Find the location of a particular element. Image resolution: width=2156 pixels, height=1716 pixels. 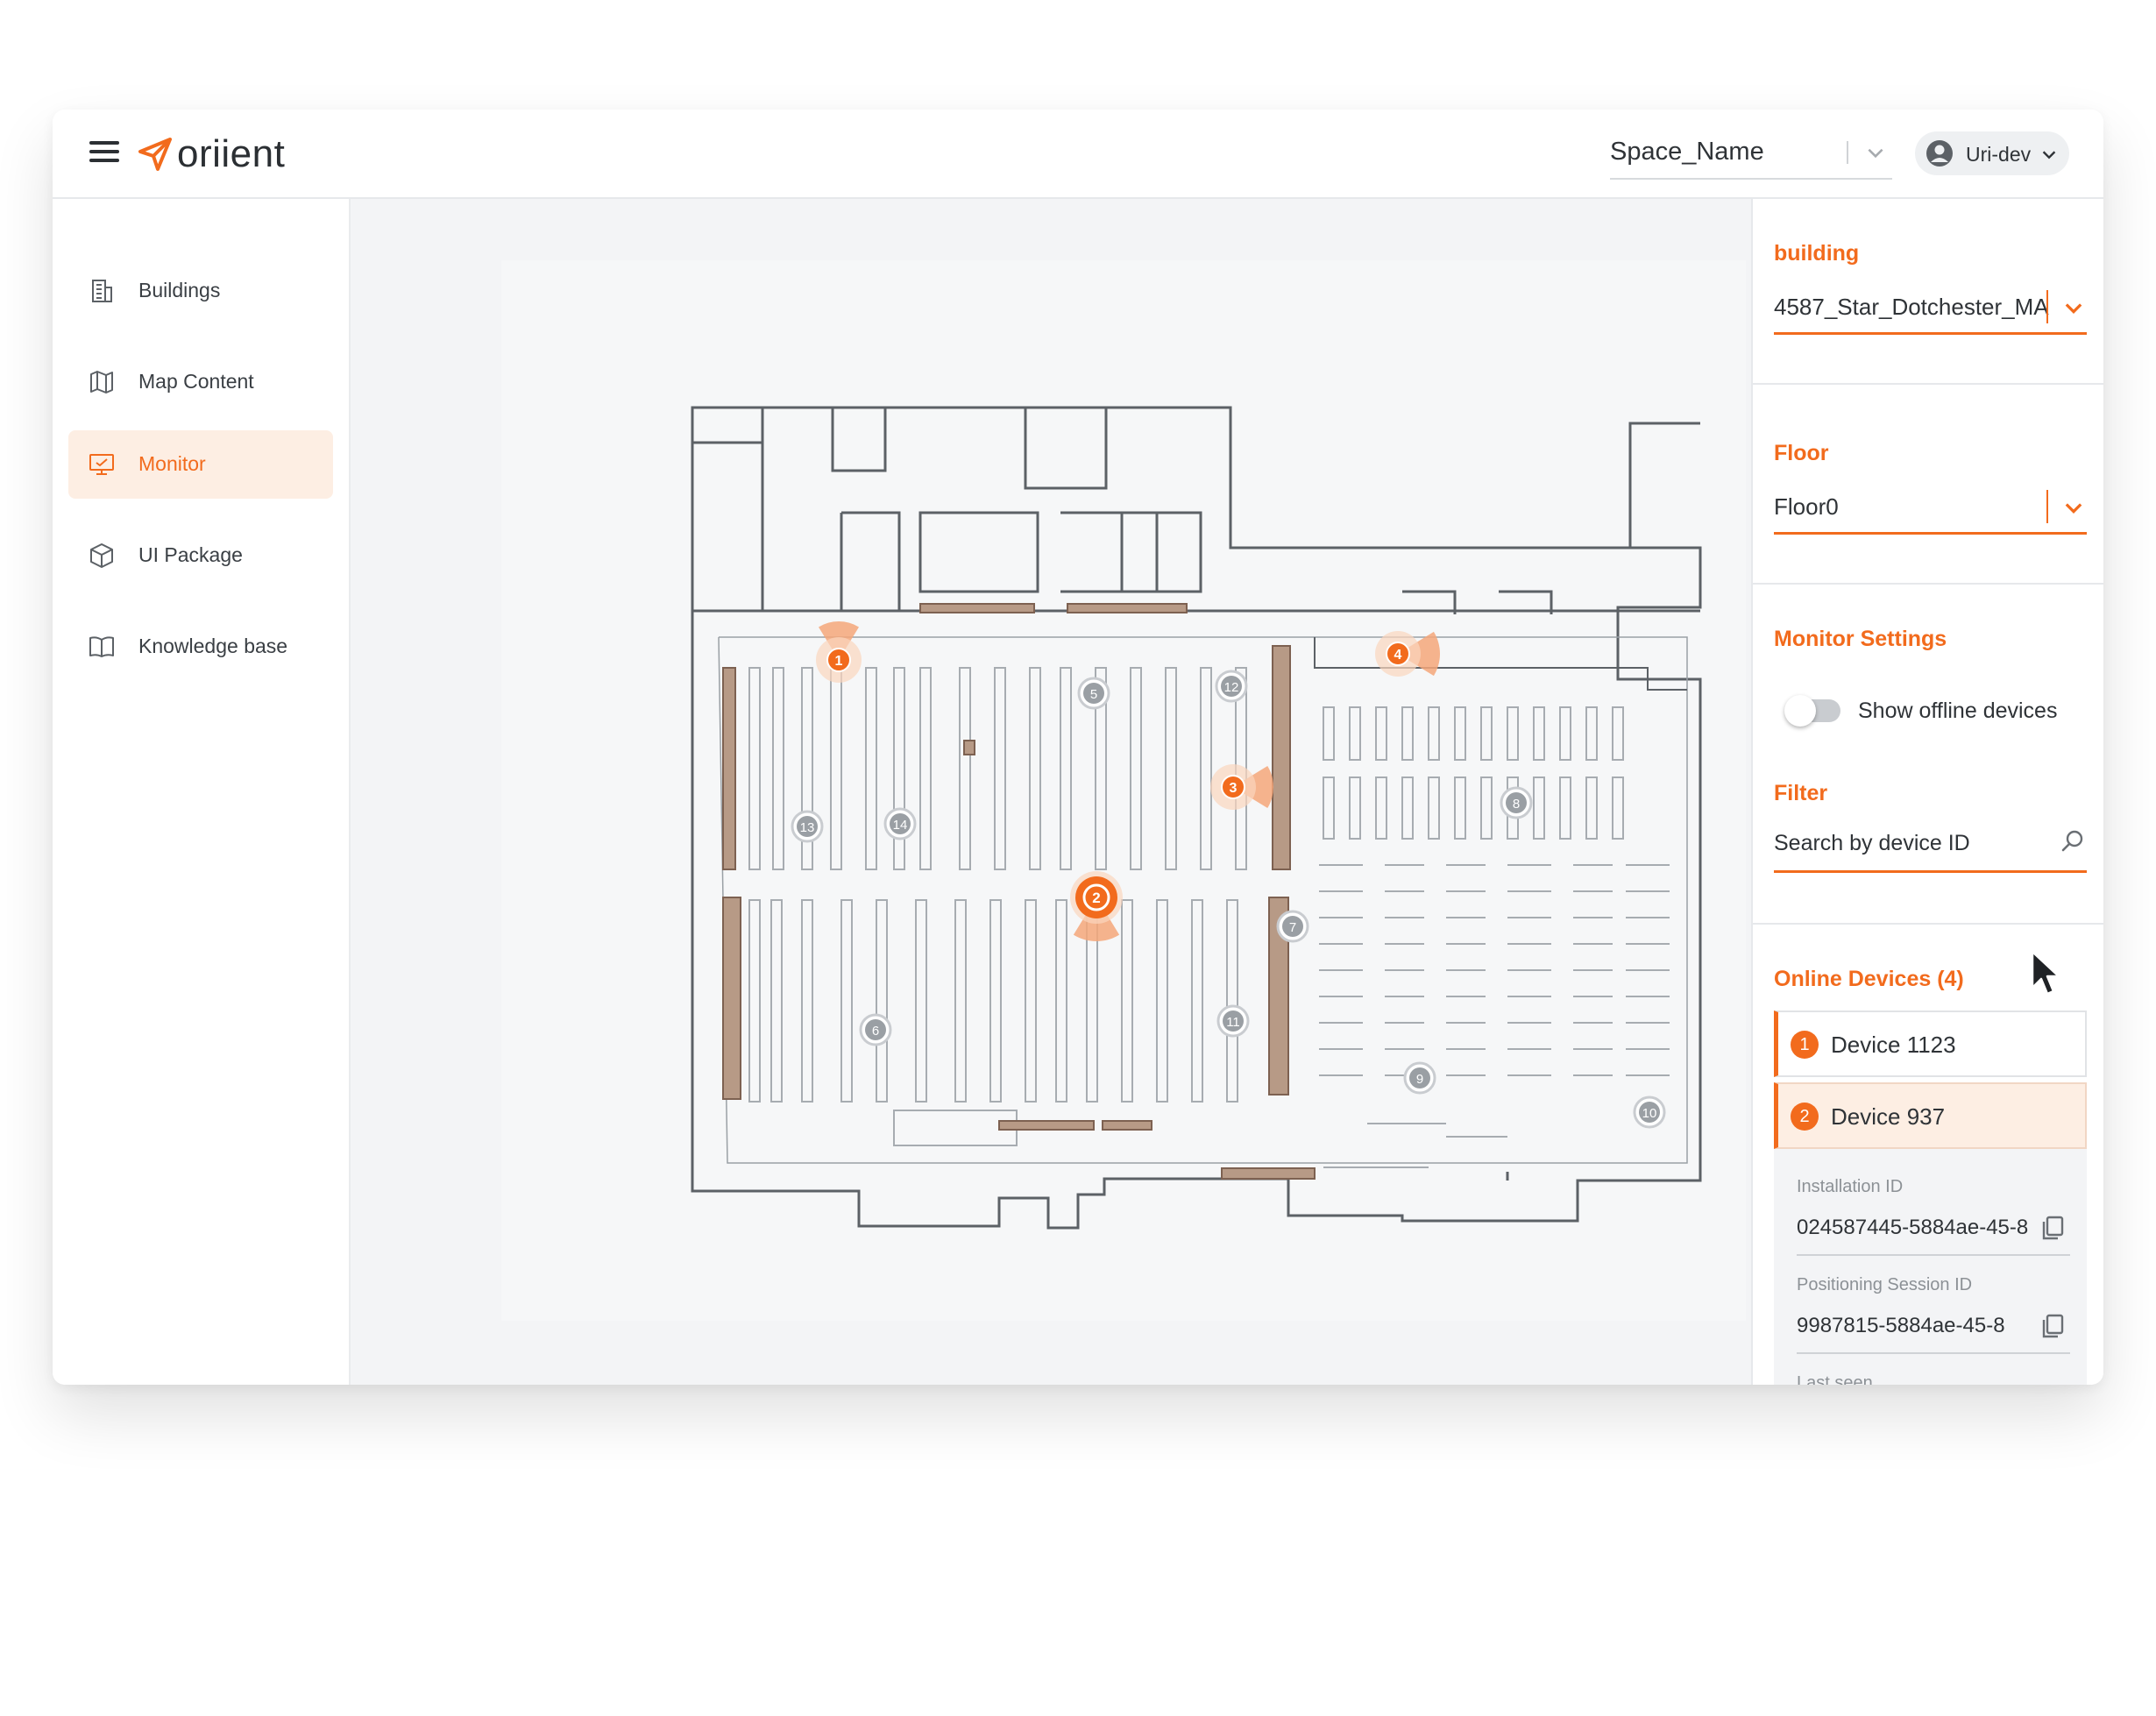

marker-number: 7 is located at coordinates (1292, 927).